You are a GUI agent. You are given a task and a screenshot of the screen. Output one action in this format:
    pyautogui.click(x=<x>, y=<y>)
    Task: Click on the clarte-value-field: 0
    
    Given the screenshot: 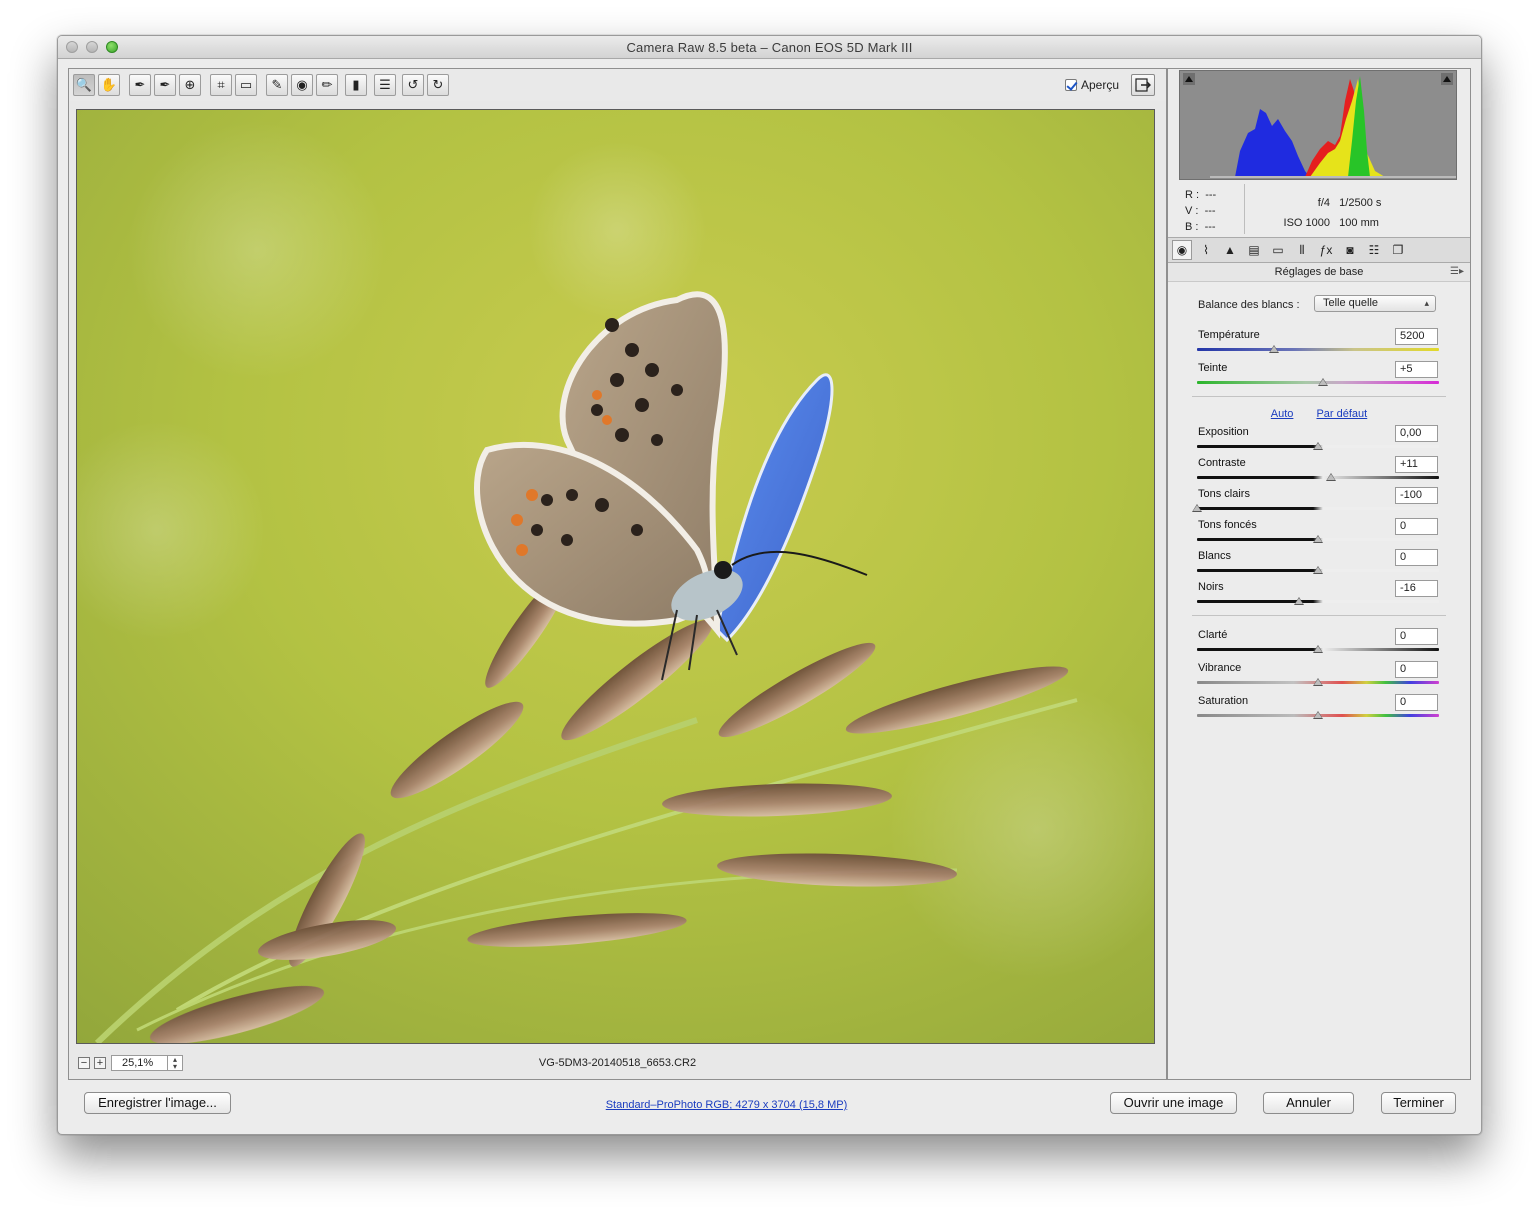 What is the action you would take?
    pyautogui.click(x=1416, y=636)
    